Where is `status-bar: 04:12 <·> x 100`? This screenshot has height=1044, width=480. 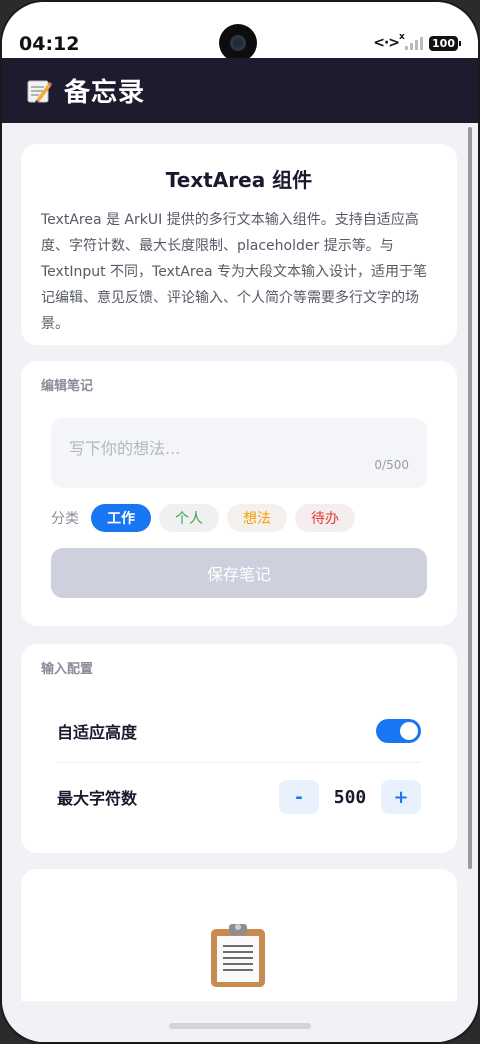 status-bar: 04:12 <·> x 100 is located at coordinates (240, 32).